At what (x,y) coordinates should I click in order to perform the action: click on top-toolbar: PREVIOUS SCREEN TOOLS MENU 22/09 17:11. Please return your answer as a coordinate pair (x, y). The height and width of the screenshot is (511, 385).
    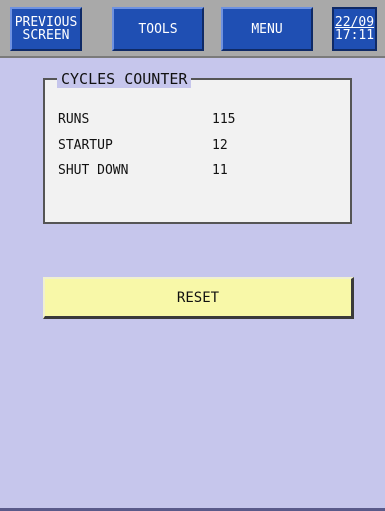
    Looking at the image, I should click on (192, 29).